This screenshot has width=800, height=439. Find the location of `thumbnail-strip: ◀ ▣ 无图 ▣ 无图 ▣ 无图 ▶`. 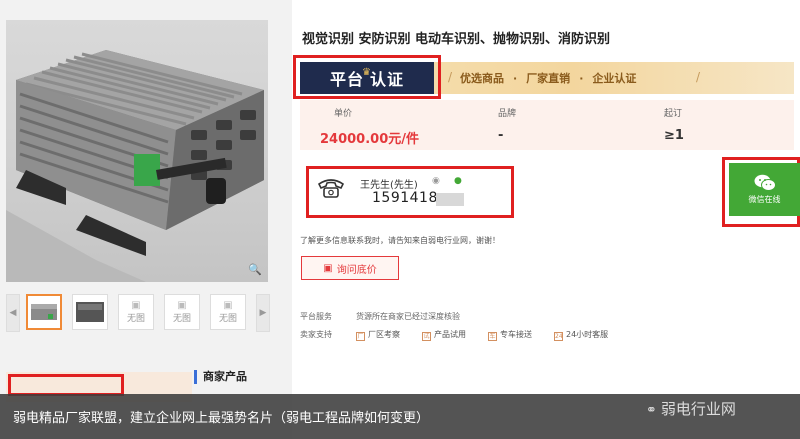

thumbnail-strip: ◀ ▣ 无图 ▣ 无图 ▣ 无图 ▶ is located at coordinates (138, 313).